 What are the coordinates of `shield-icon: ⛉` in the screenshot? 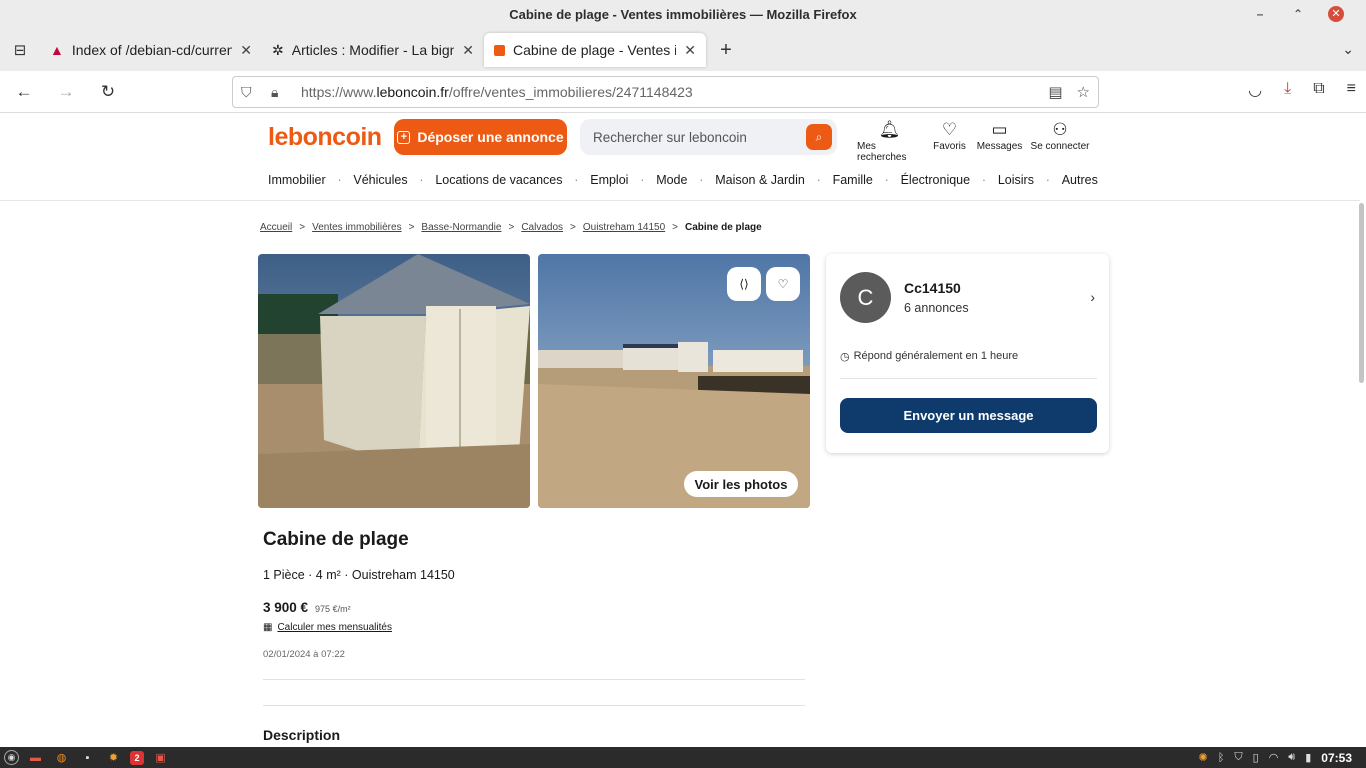 It's located at (252, 92).